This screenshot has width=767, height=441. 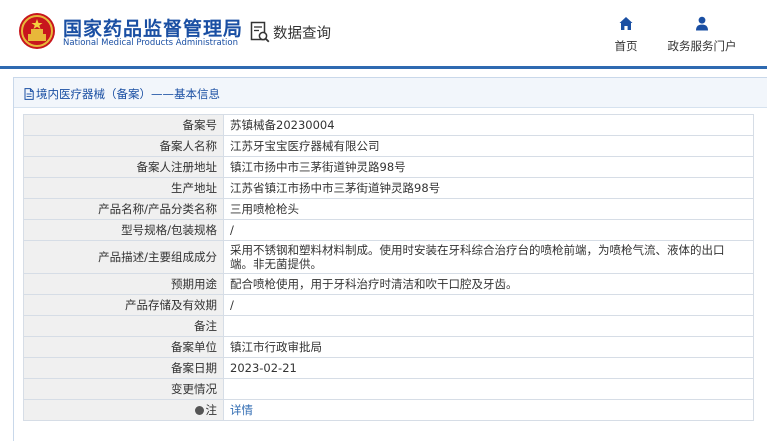 What do you see at coordinates (123, 326) in the screenshot?
I see `remarks-label: 备注` at bounding box center [123, 326].